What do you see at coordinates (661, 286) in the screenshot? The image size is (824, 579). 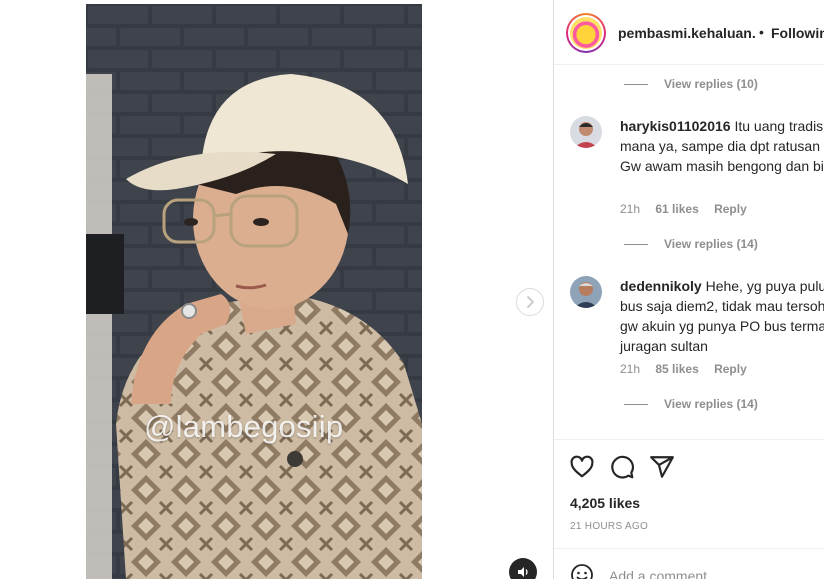 I see `comment-username: dedennikoly` at bounding box center [661, 286].